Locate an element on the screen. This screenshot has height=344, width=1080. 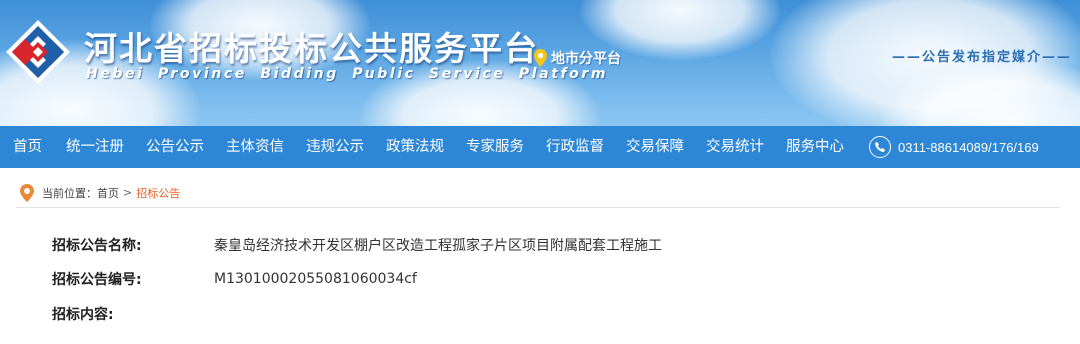
nav-item-expert-services: 专家服务 is located at coordinates (495, 147).